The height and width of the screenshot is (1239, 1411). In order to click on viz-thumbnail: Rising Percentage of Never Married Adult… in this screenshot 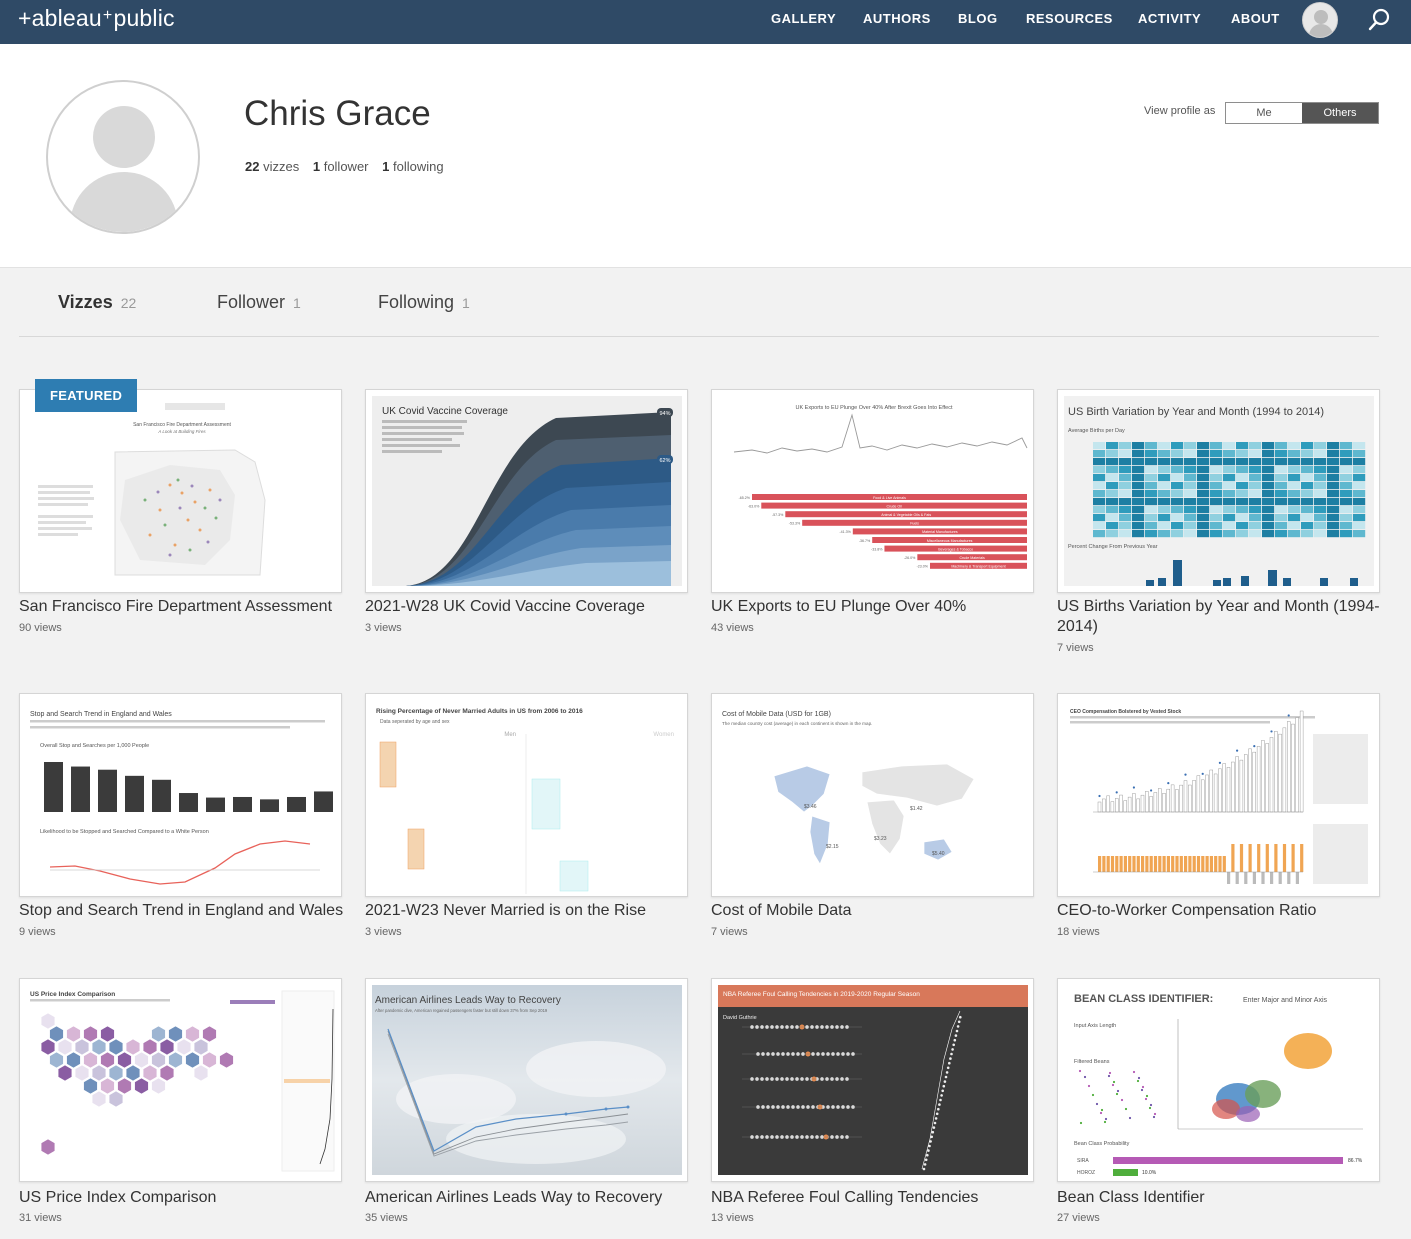, I will do `click(526, 795)`.